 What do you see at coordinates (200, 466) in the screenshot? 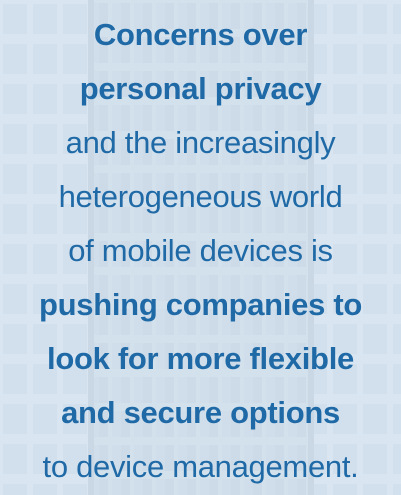
I see `quote-line: to device management.` at bounding box center [200, 466].